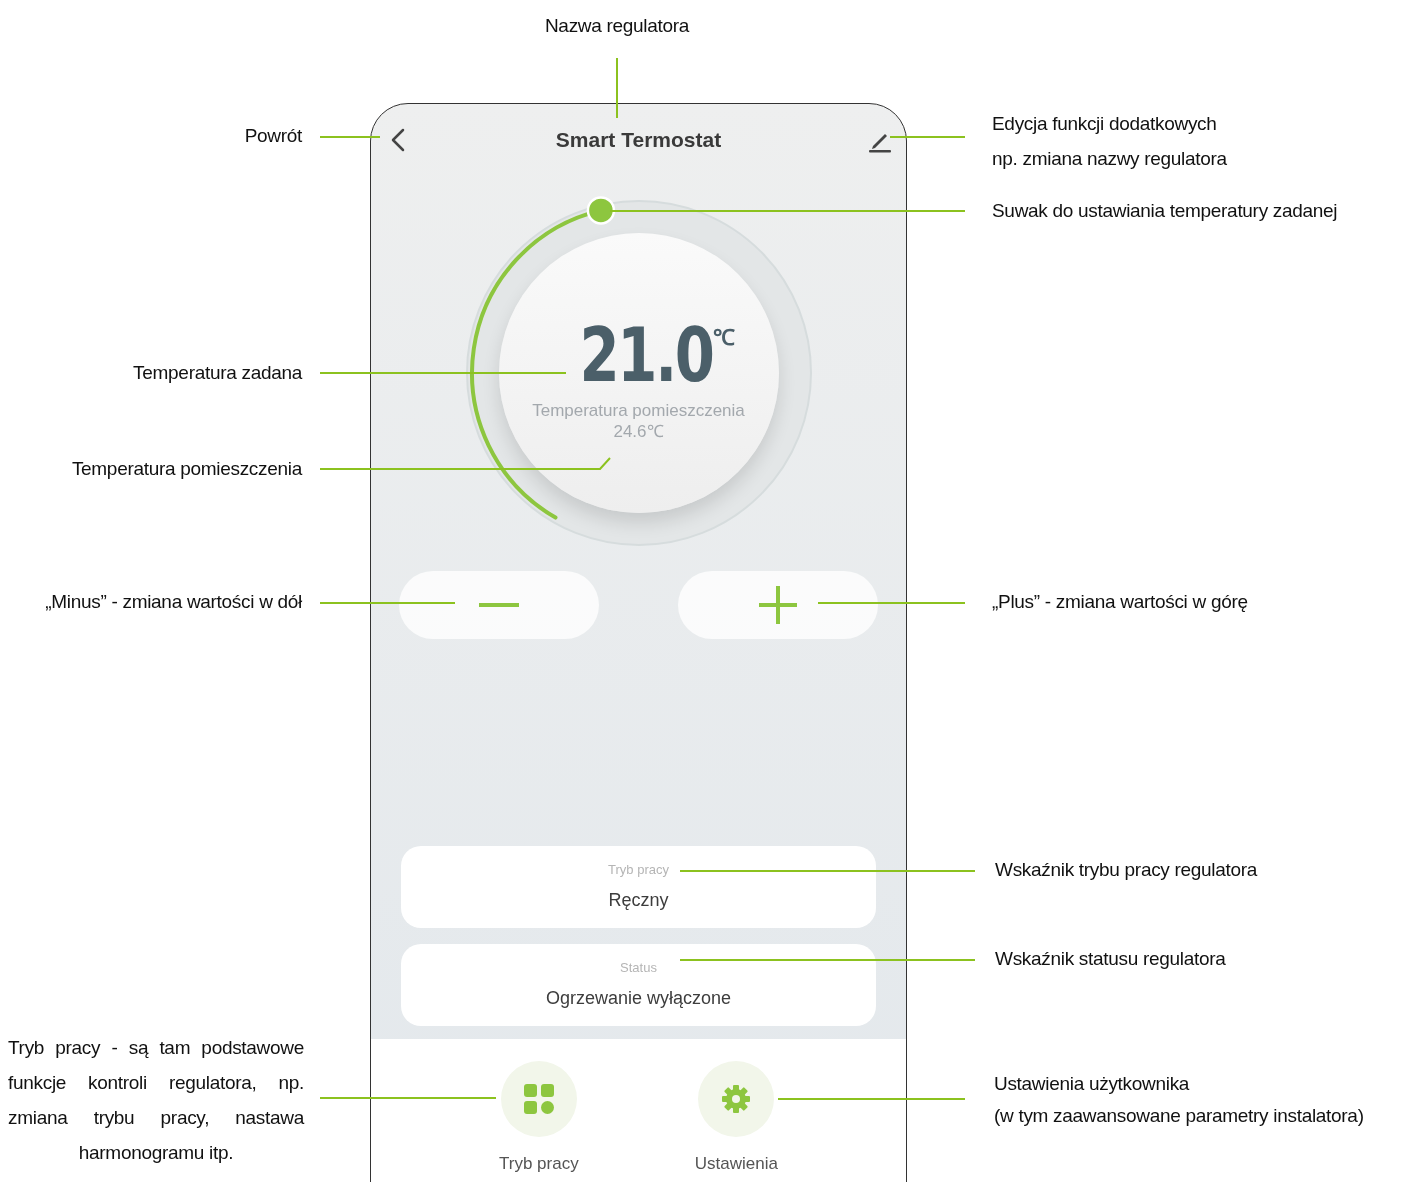  What do you see at coordinates (539, 1121) in the screenshot?
I see `nav-item: Tryb pracy` at bounding box center [539, 1121].